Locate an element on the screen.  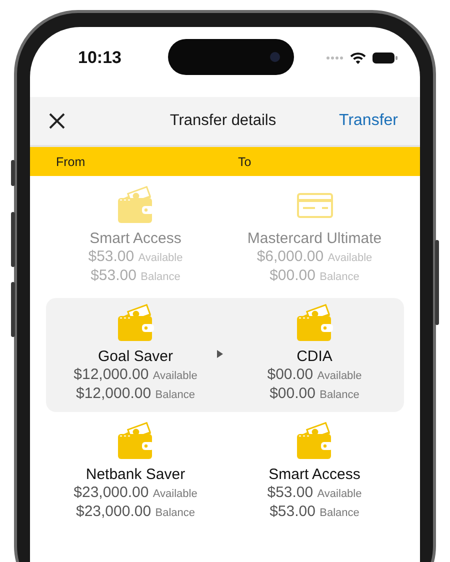
account-name: Mastercard Ultimate is located at coordinates (314, 239).